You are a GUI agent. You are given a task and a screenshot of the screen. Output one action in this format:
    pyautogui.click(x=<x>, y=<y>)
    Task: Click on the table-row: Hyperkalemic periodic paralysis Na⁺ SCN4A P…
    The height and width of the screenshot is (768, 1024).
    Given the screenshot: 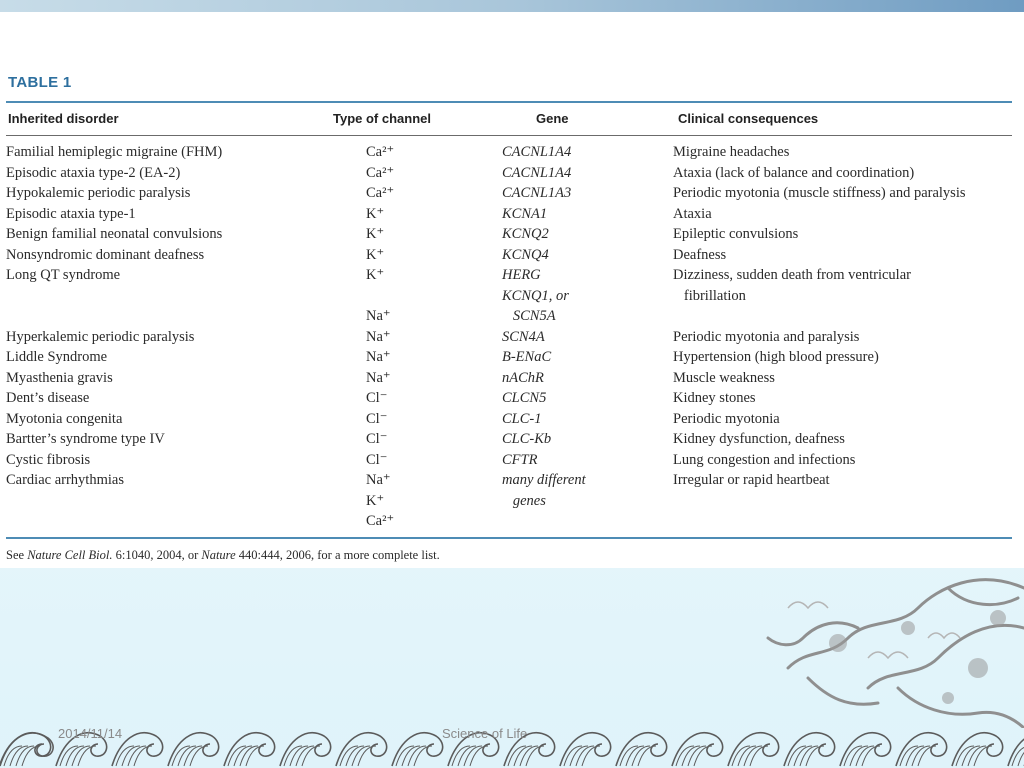 What is the action you would take?
    pyautogui.click(x=509, y=337)
    